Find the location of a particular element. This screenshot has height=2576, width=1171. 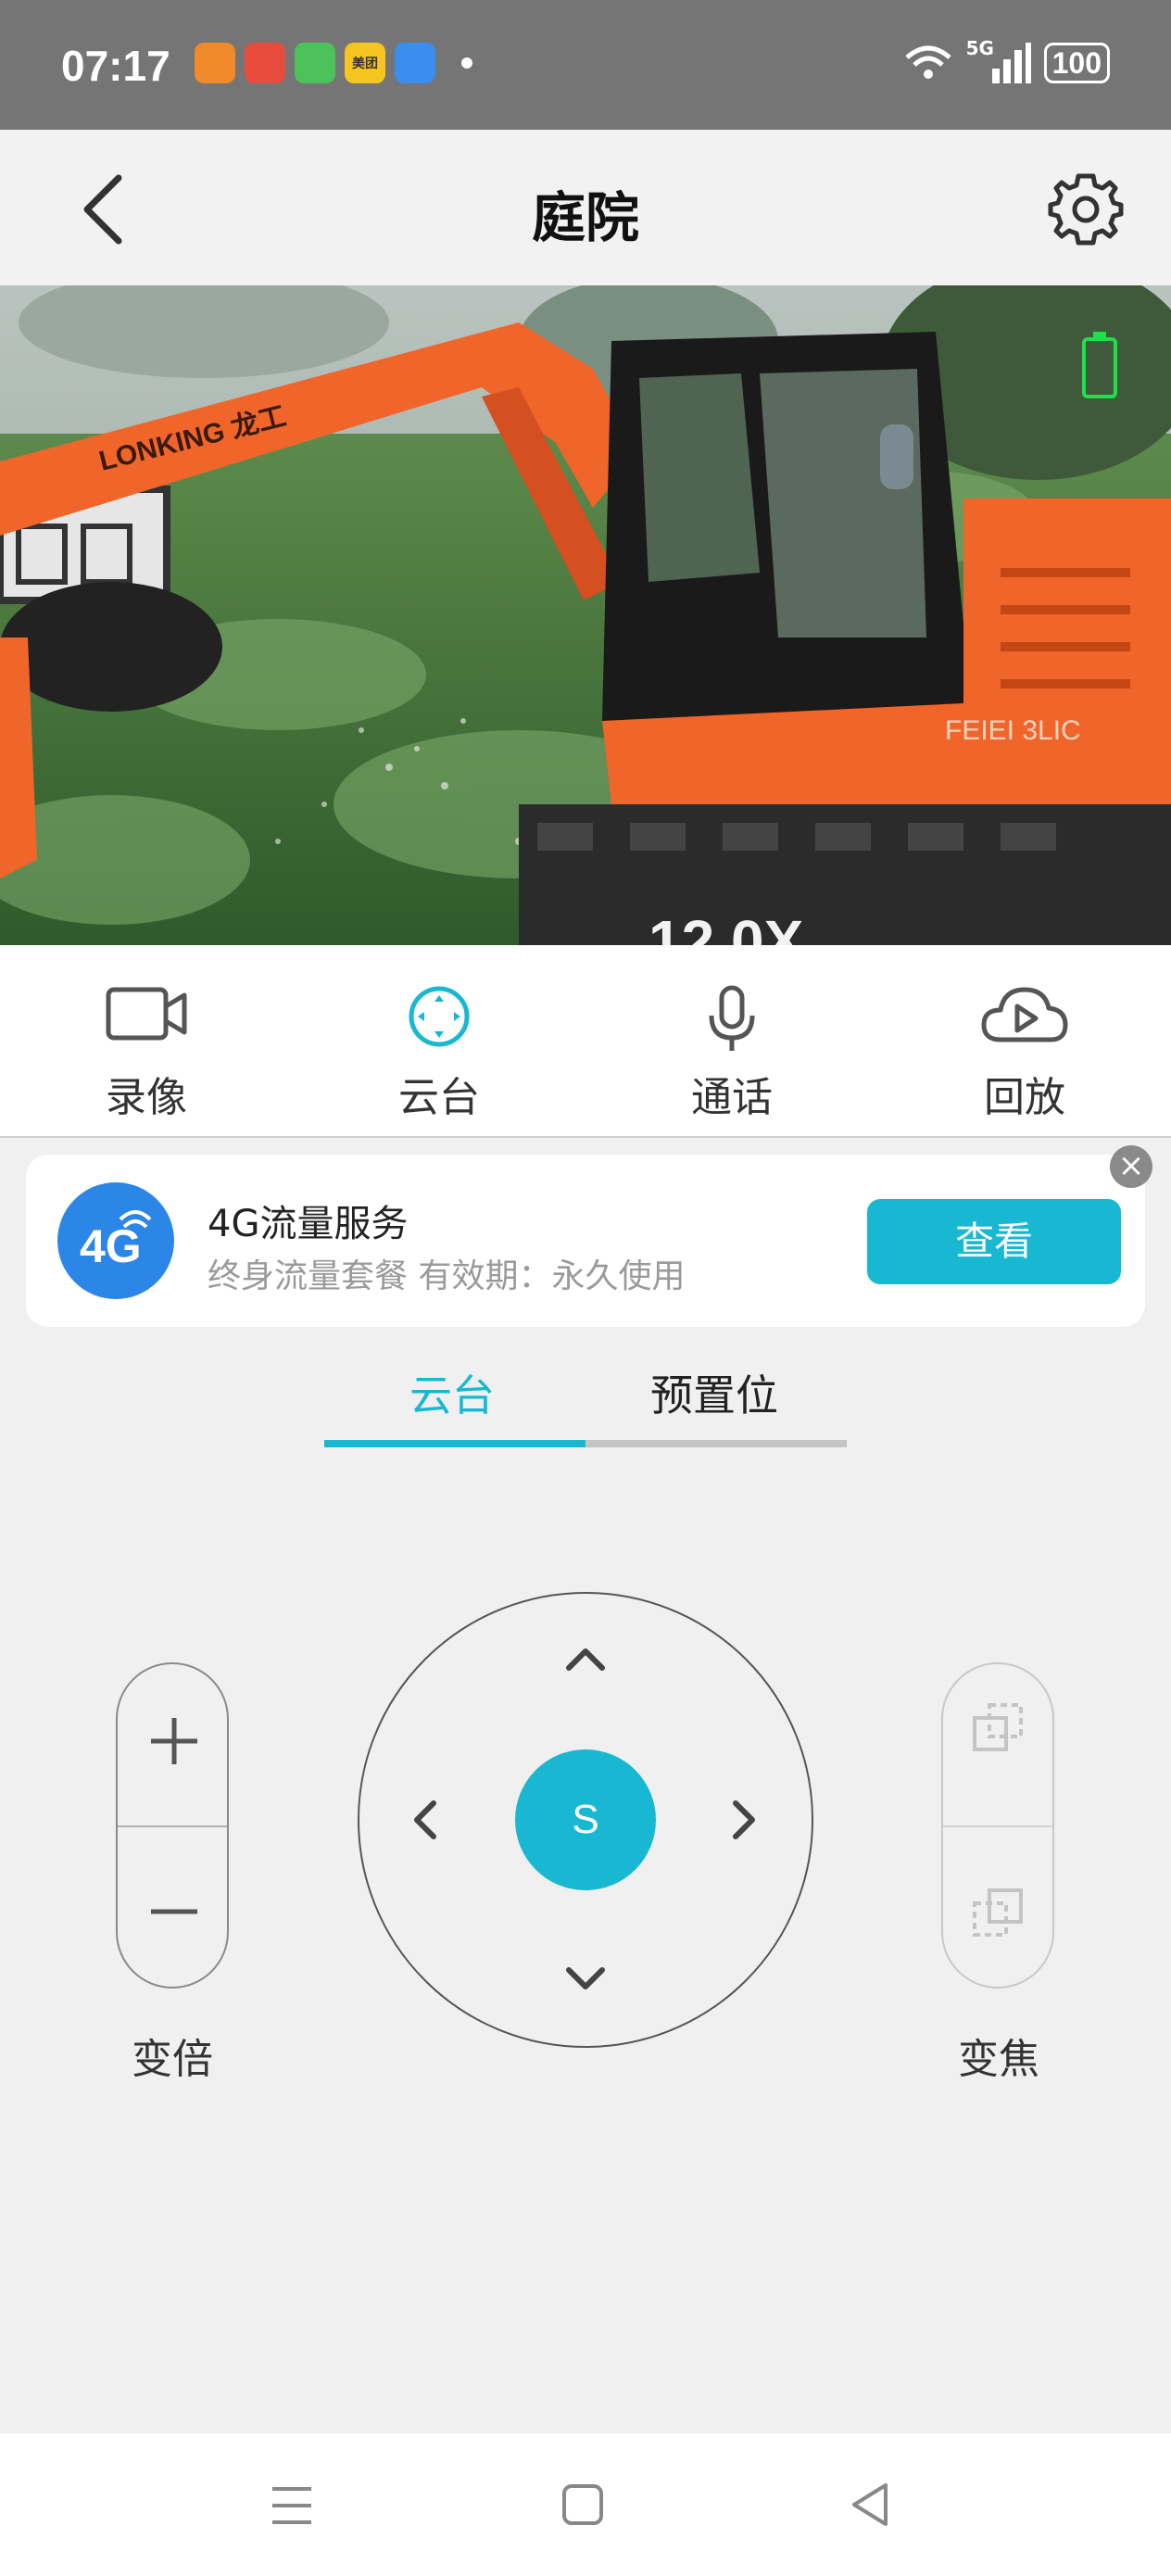

zoom-out-icon is located at coordinates (174, 1912).